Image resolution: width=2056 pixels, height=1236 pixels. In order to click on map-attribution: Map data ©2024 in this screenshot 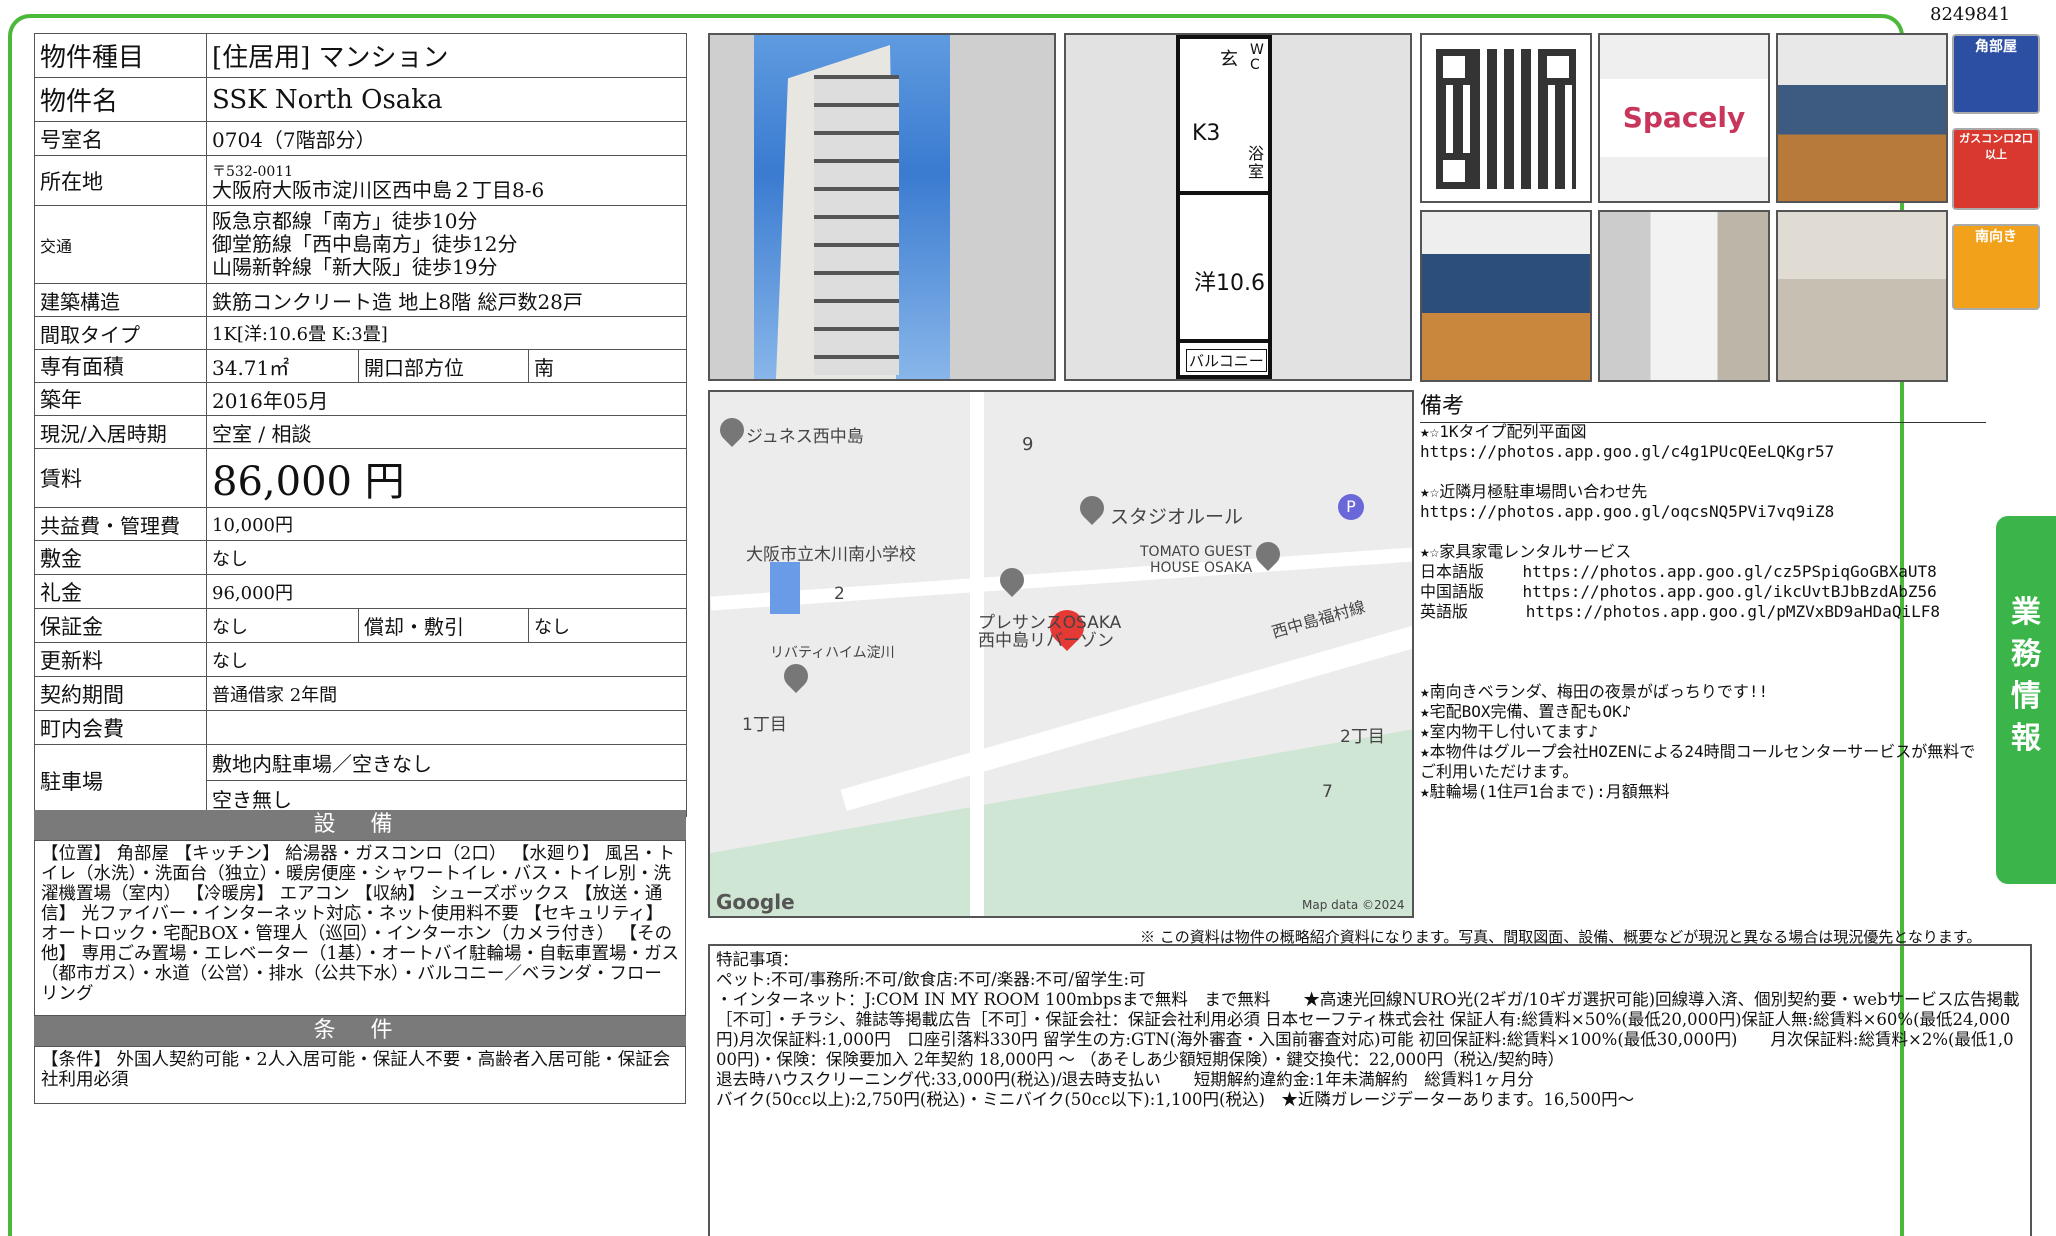, I will do `click(1353, 905)`.